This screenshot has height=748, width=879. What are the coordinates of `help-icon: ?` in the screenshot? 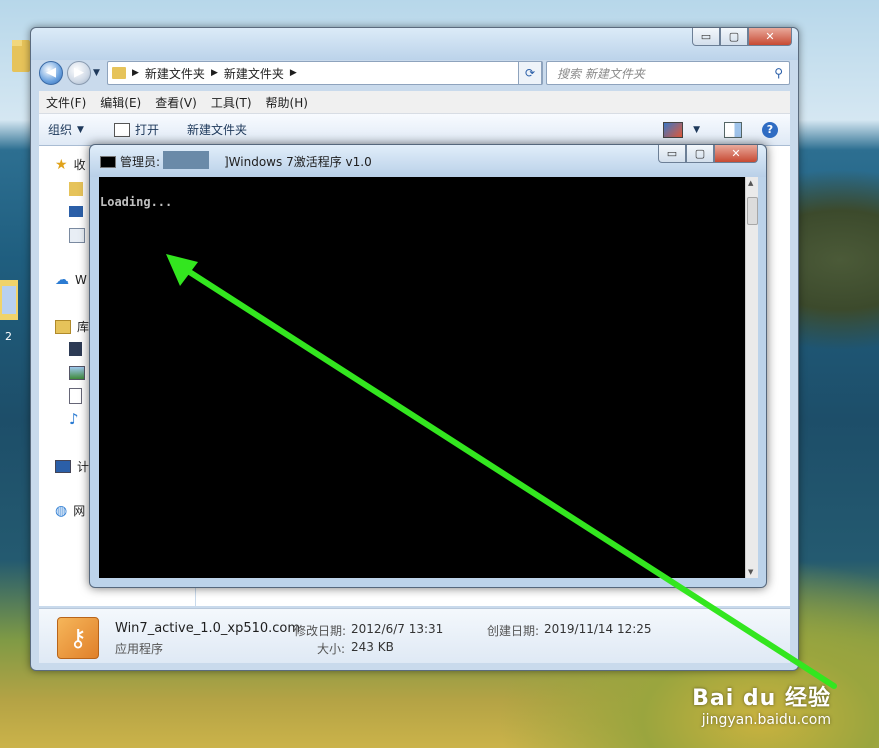 It's located at (770, 129).